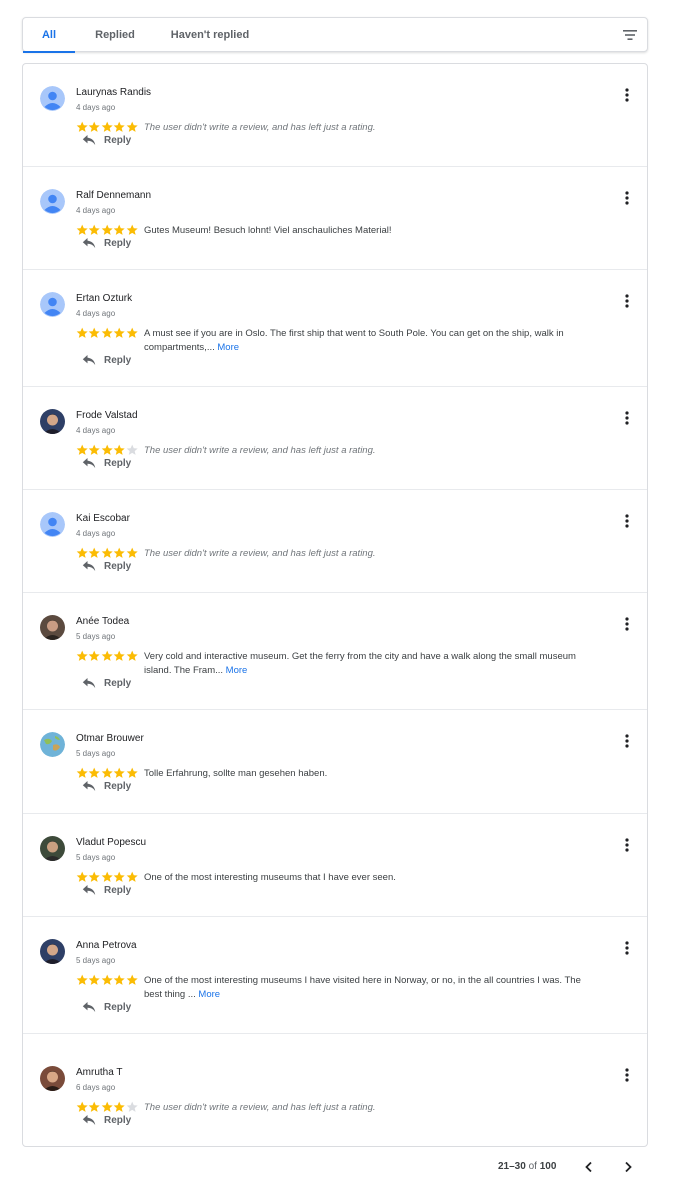  What do you see at coordinates (512, 1166) in the screenshot?
I see `pagination-range: 21–30` at bounding box center [512, 1166].